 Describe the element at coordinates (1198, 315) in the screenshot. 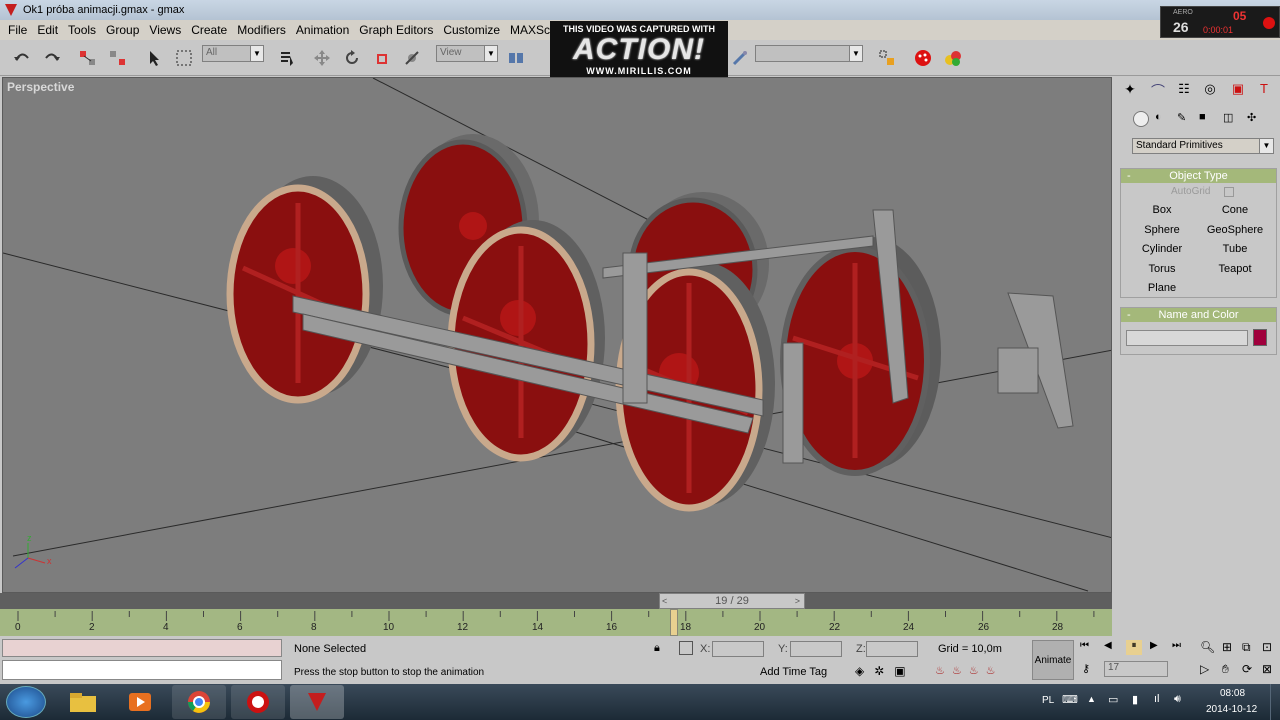

I see `name-color-header: - Name and Color` at that location.